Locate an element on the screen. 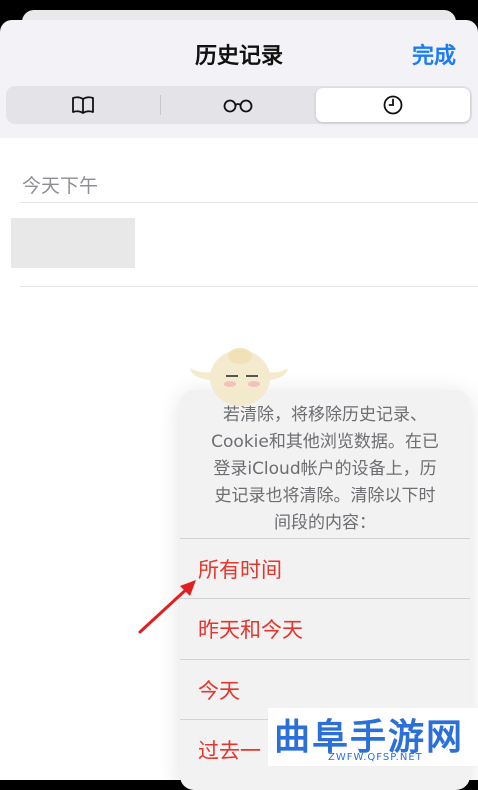 The height and width of the screenshot is (790, 478). clock-icon is located at coordinates (393, 105).